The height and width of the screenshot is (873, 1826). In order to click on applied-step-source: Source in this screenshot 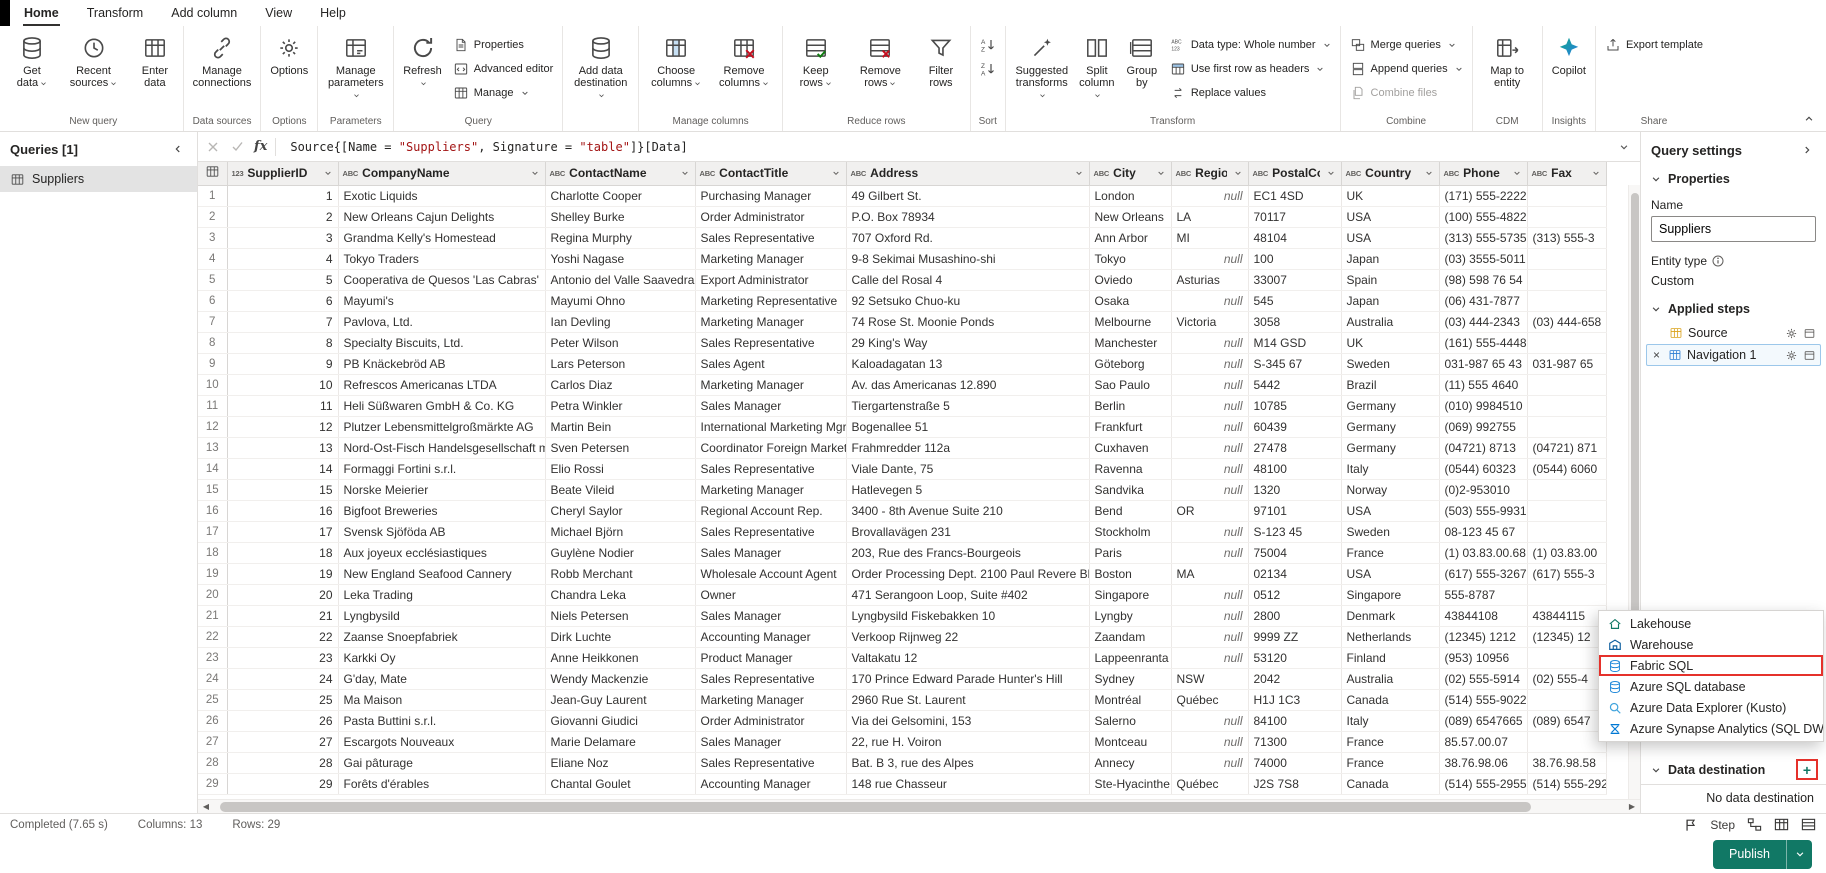, I will do `click(1733, 333)`.